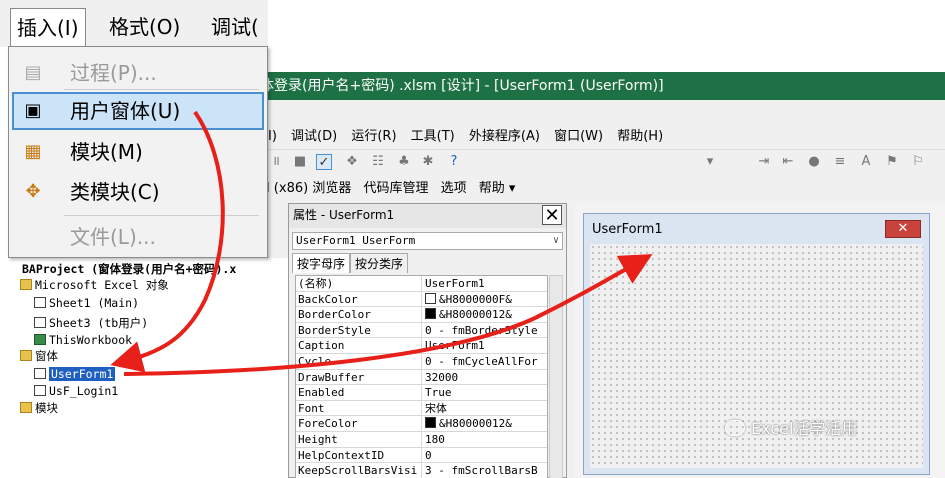 The image size is (945, 478). I want to click on property-row: BorderColor &H80000012&, so click(421, 315).